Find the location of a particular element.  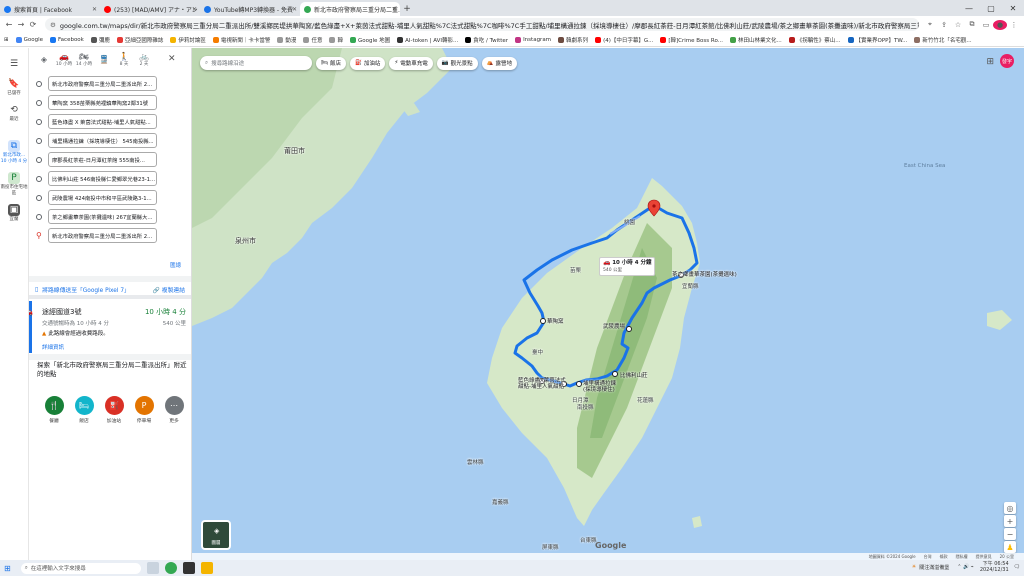

share-icon: ⇪ is located at coordinates (944, 25).